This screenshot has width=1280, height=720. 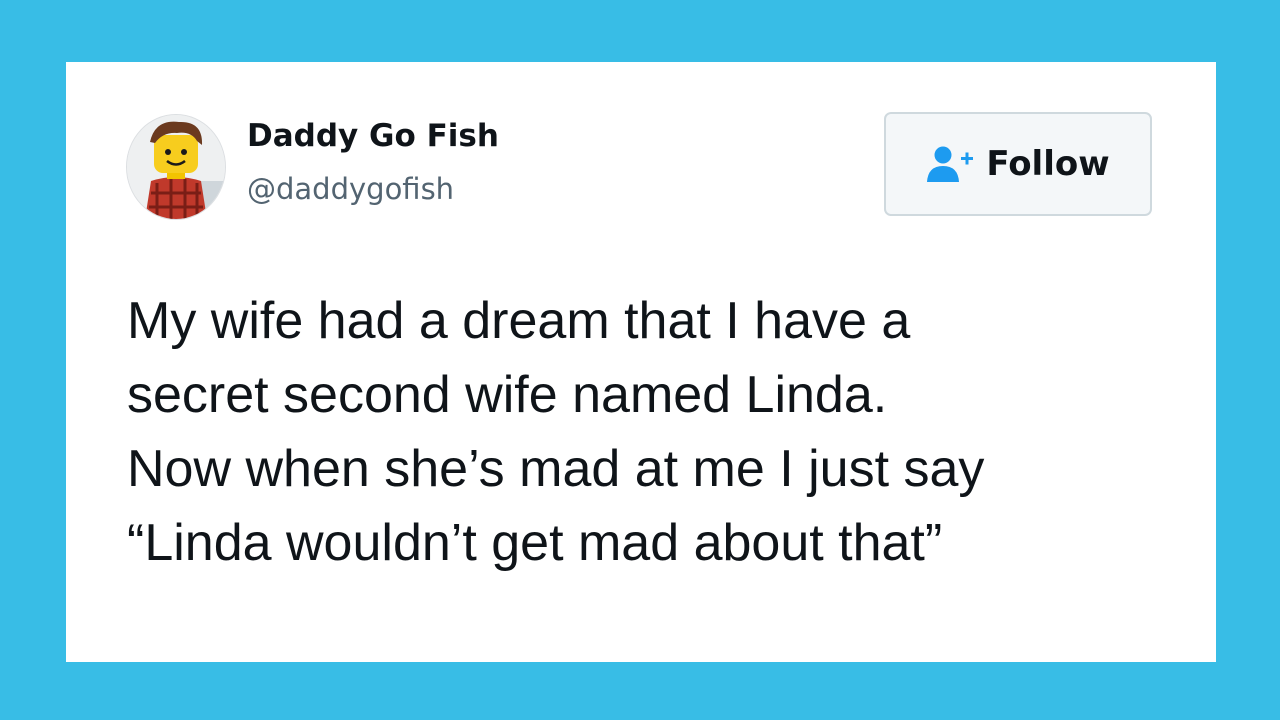 What do you see at coordinates (1048, 164) in the screenshot?
I see `follow-label: Follow` at bounding box center [1048, 164].